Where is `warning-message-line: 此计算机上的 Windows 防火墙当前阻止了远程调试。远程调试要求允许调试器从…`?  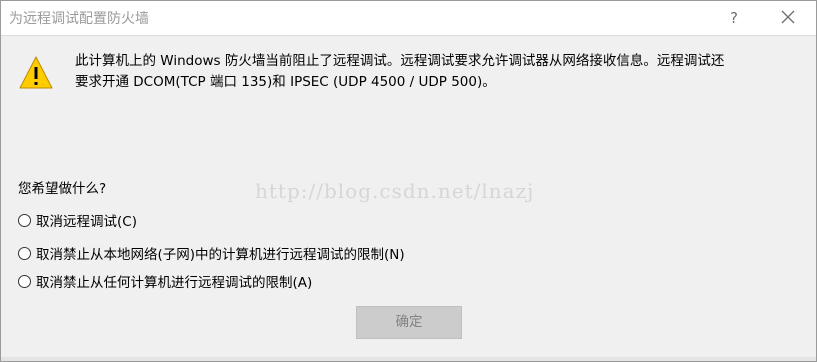 warning-message-line: 此计算机上的 Windows 防火墙当前阻止了远程调试。远程调试要求允许调试器从… is located at coordinates (400, 61).